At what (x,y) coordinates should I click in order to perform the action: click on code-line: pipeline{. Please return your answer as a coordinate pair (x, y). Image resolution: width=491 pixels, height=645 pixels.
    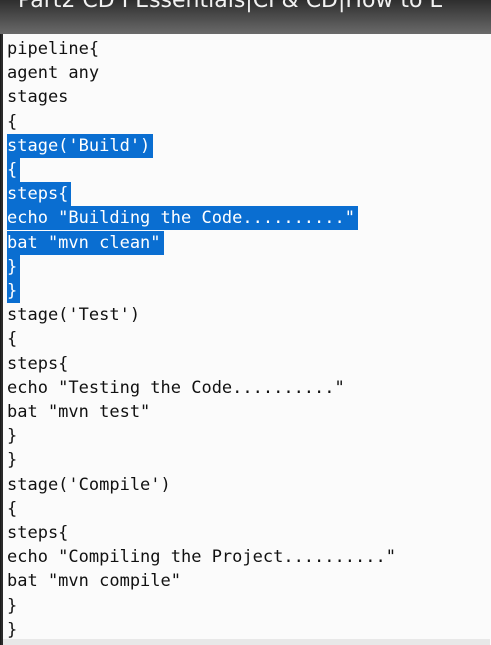
    Looking at the image, I should click on (53, 49).